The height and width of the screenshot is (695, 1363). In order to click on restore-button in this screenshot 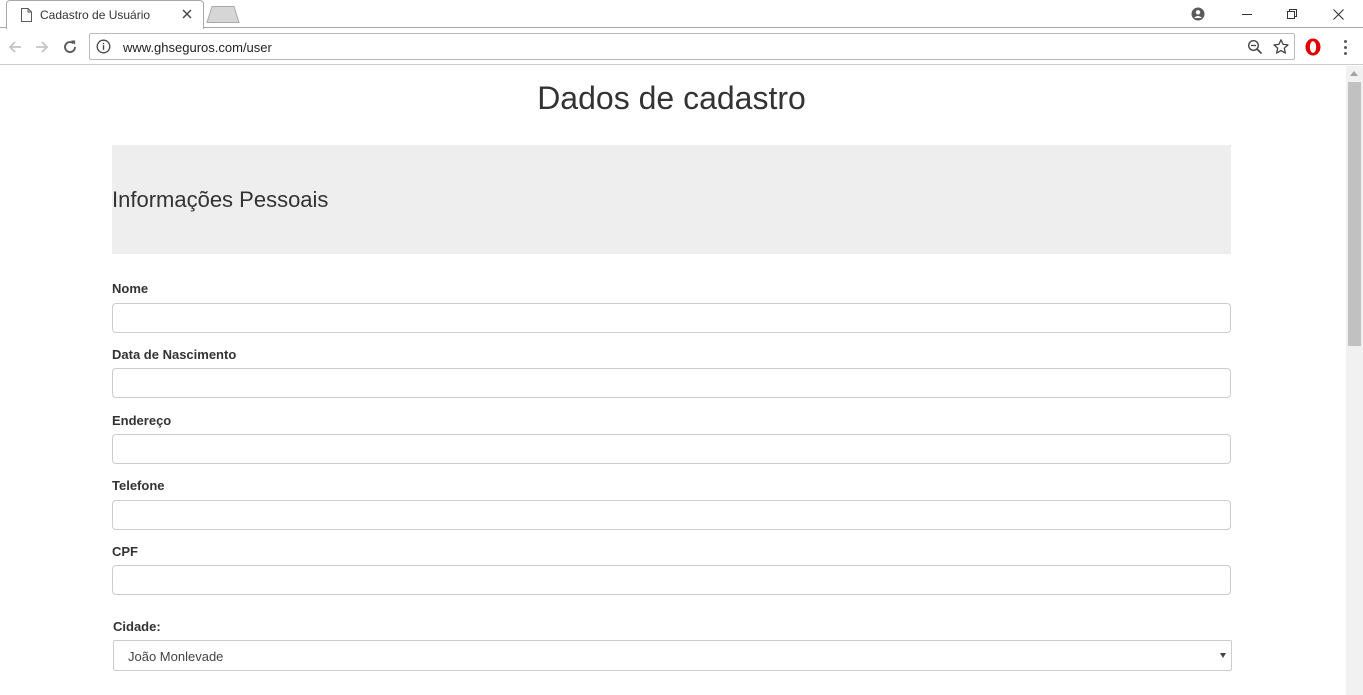, I will do `click(1292, 14)`.